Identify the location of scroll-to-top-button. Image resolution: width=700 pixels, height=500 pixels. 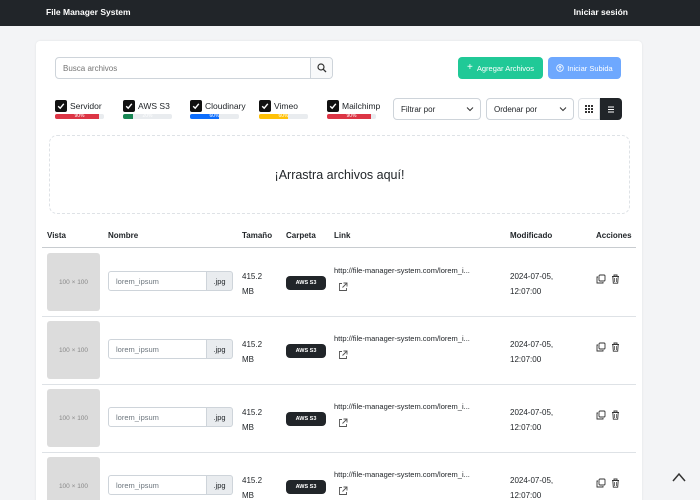
(679, 478).